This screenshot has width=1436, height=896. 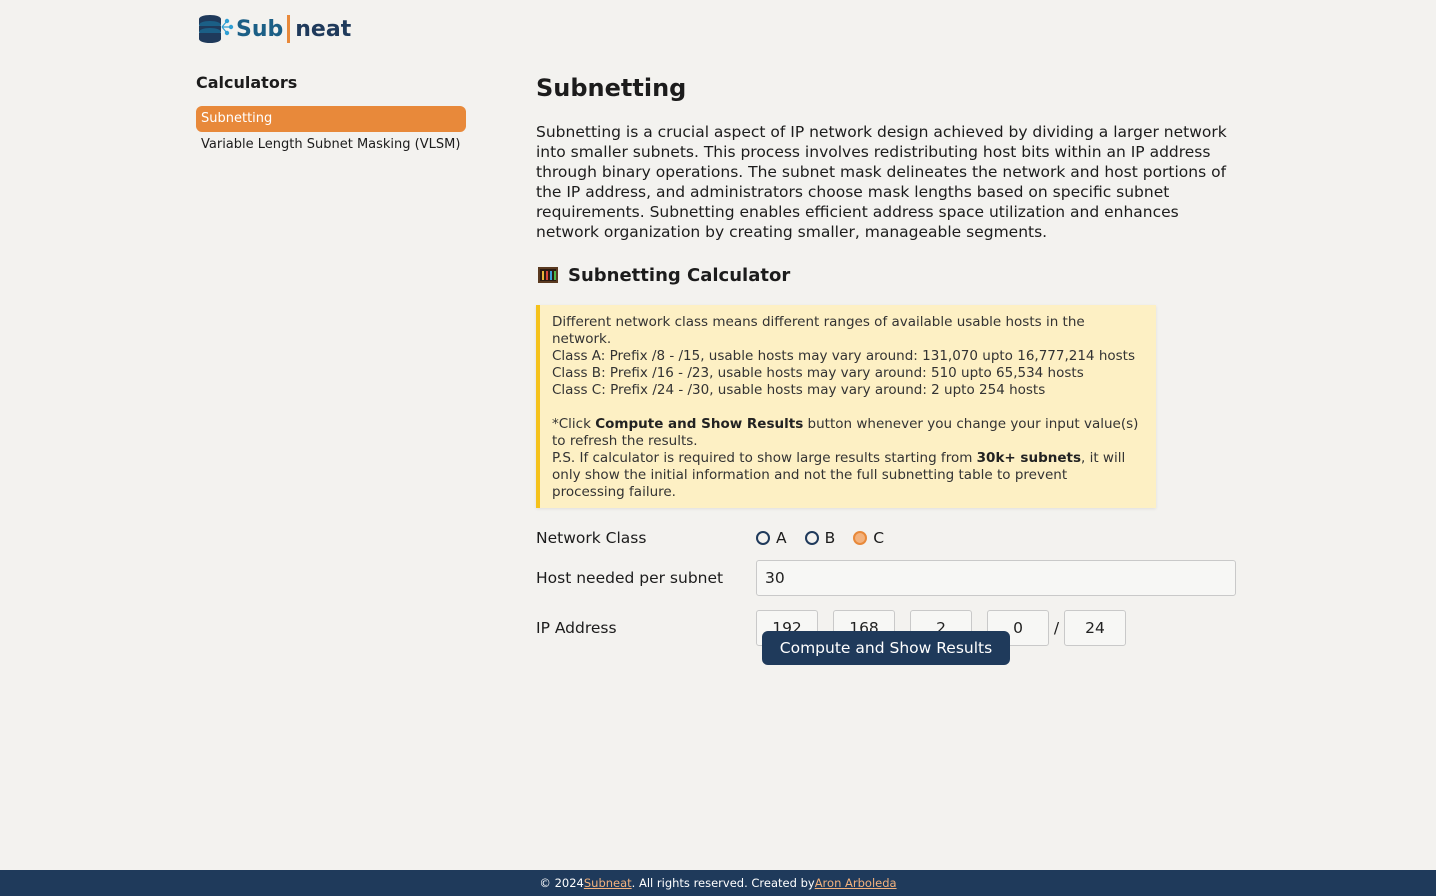 I want to click on calculator-title: Subnetting Calculator, so click(x=679, y=275).